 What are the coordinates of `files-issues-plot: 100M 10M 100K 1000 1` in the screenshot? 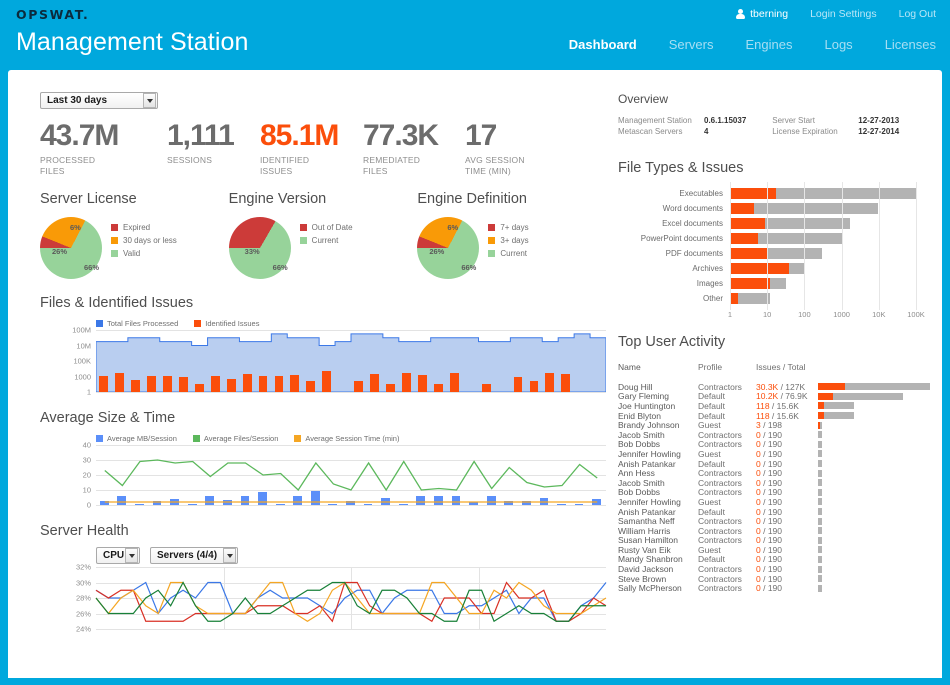 It's located at (339, 361).